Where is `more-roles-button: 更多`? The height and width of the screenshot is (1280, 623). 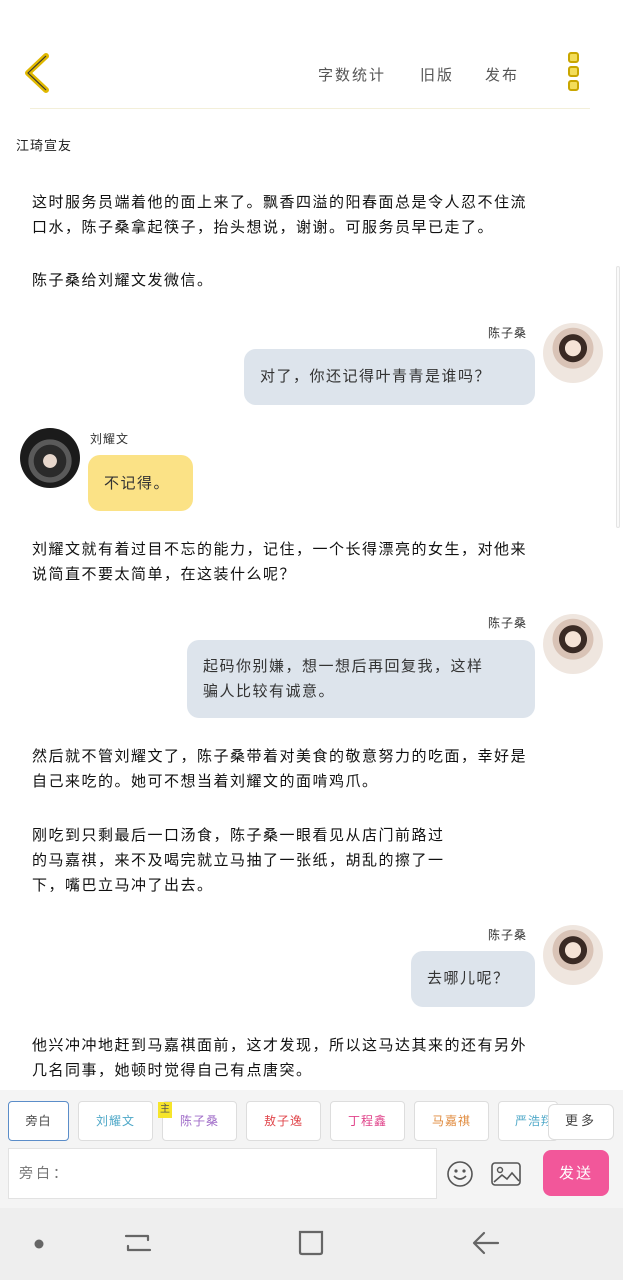 more-roles-button: 更多 is located at coordinates (581, 1122).